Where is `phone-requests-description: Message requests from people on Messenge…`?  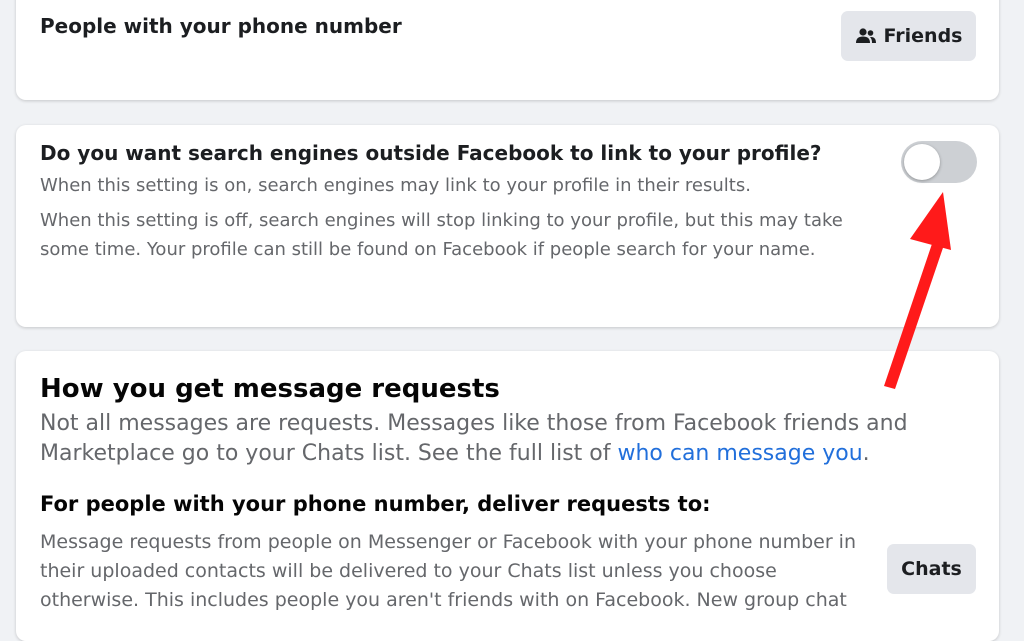
phone-requests-description: Message requests from people on Messenge… is located at coordinates (448, 571).